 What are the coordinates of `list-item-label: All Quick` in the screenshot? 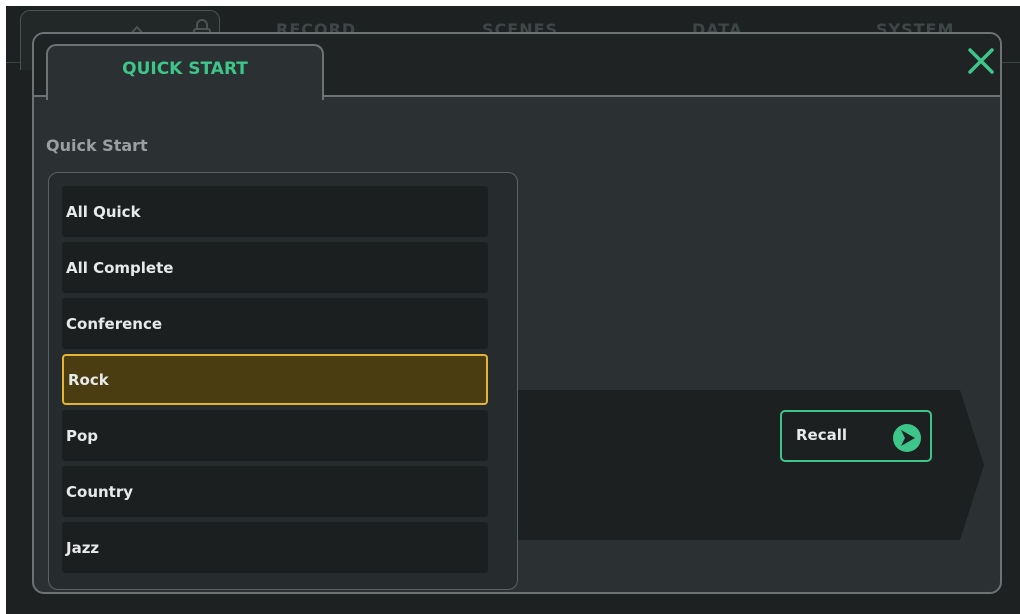 It's located at (103, 211).